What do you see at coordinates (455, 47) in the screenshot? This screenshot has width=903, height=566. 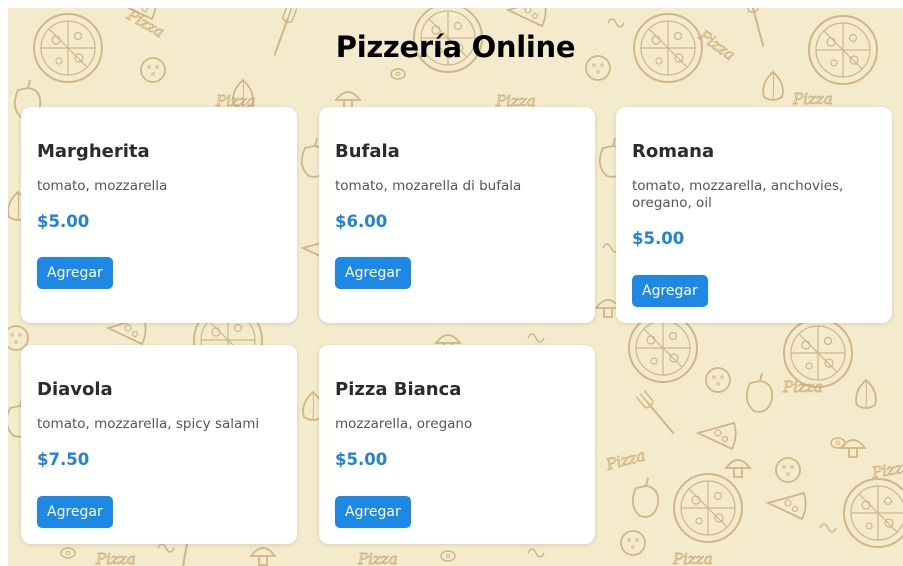 I see `page-title: Pizzería Online` at bounding box center [455, 47].